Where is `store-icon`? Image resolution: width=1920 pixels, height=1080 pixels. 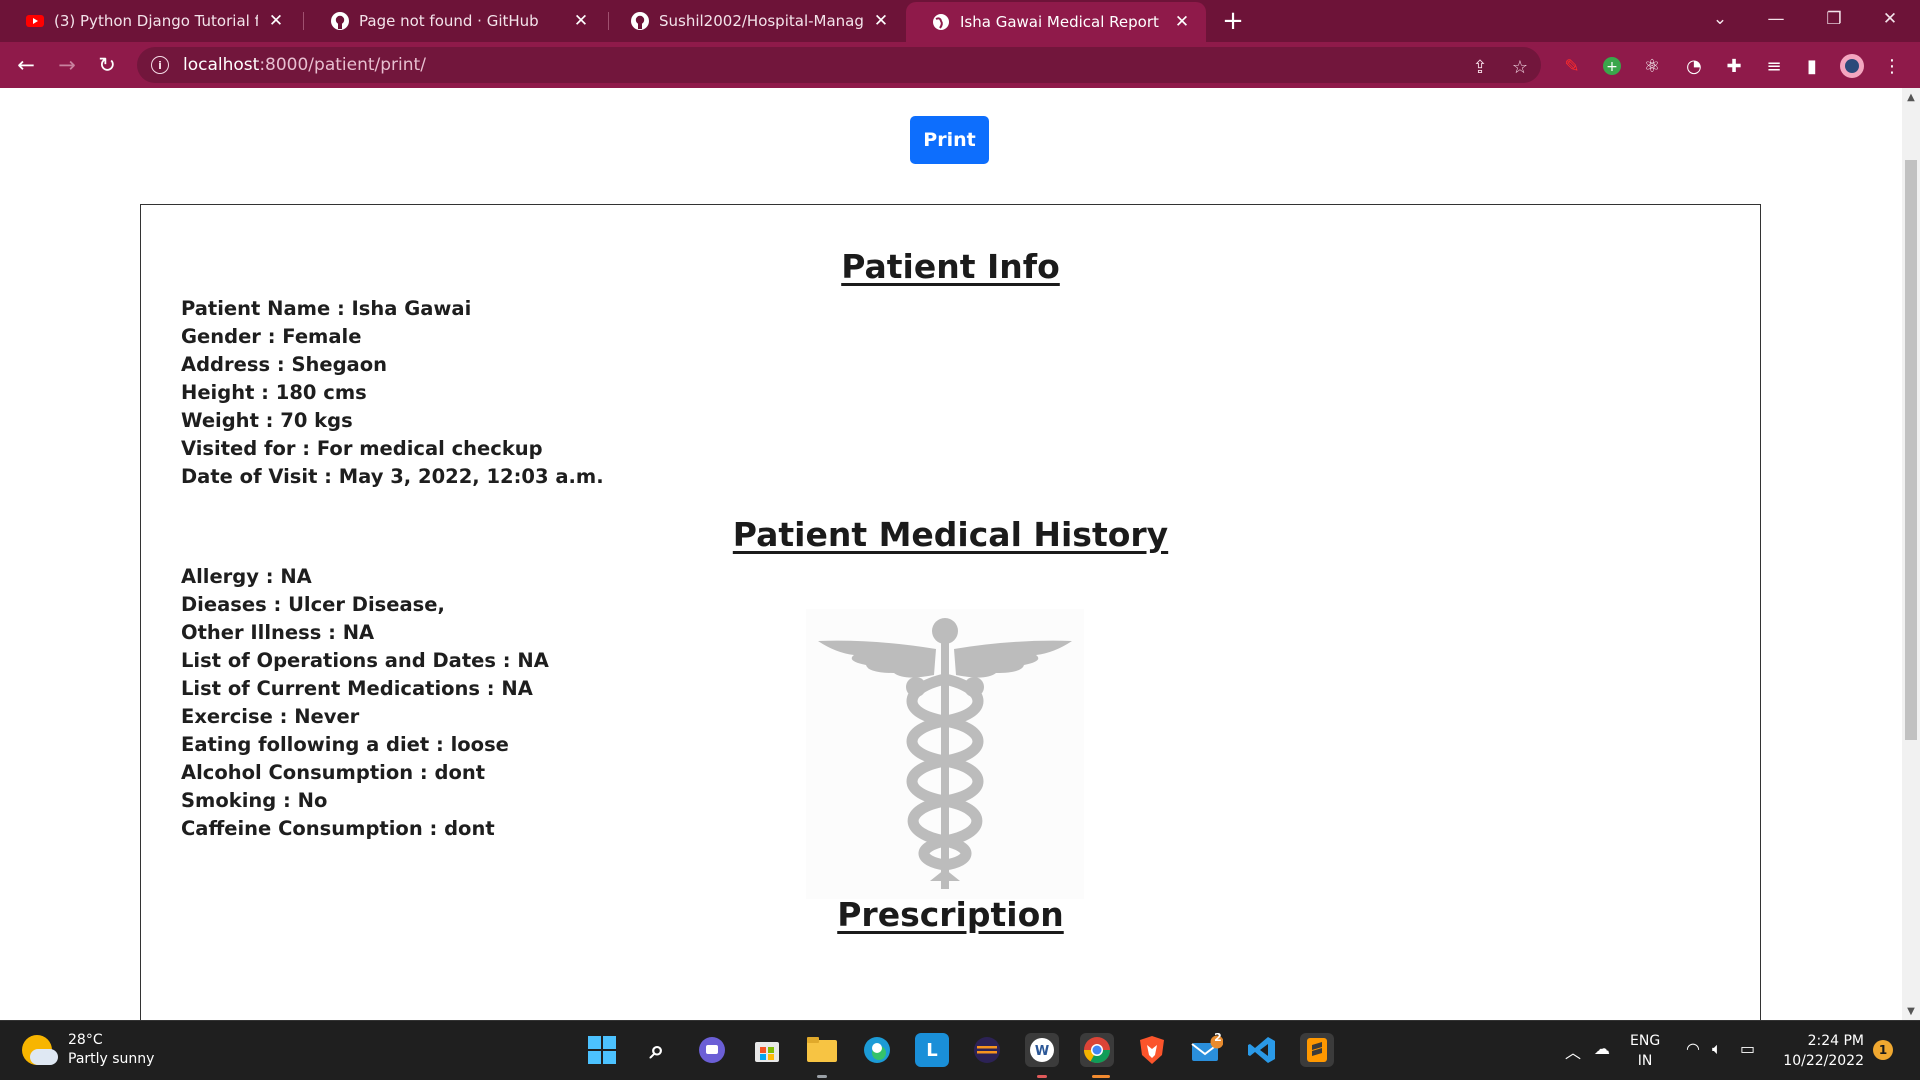
store-icon is located at coordinates (767, 1050).